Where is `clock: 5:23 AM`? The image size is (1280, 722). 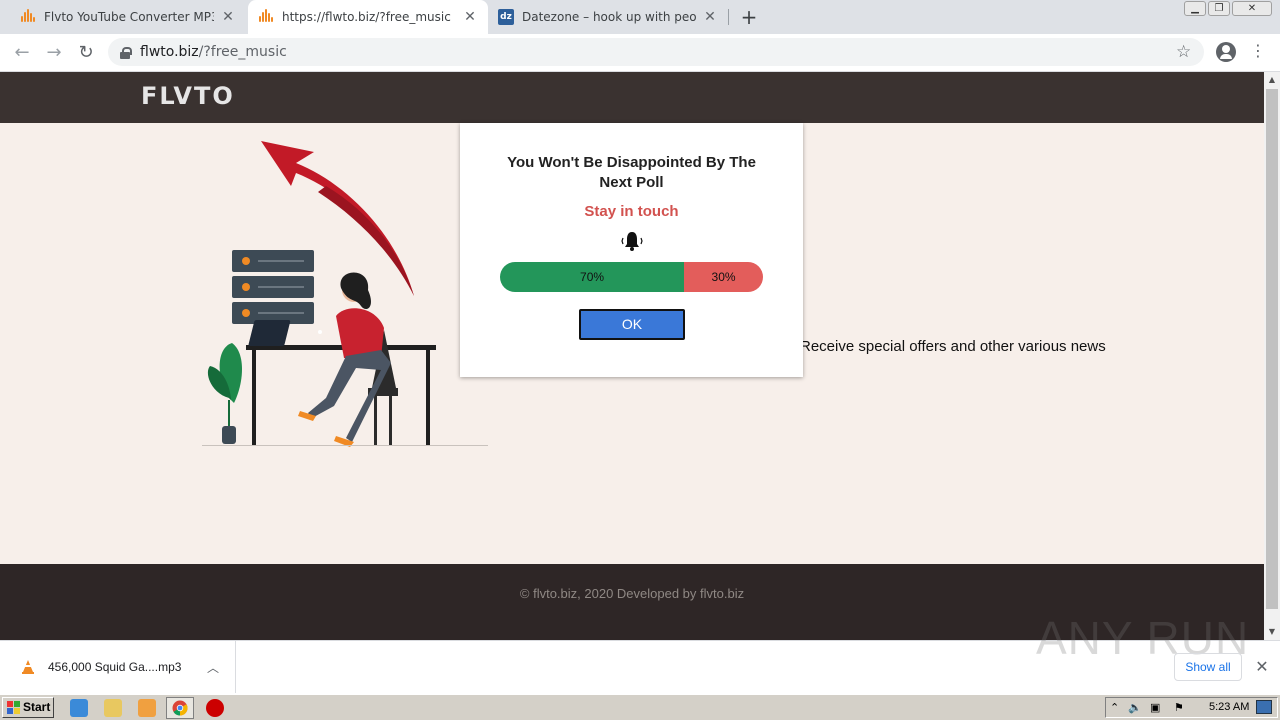 clock: 5:23 AM is located at coordinates (1229, 707).